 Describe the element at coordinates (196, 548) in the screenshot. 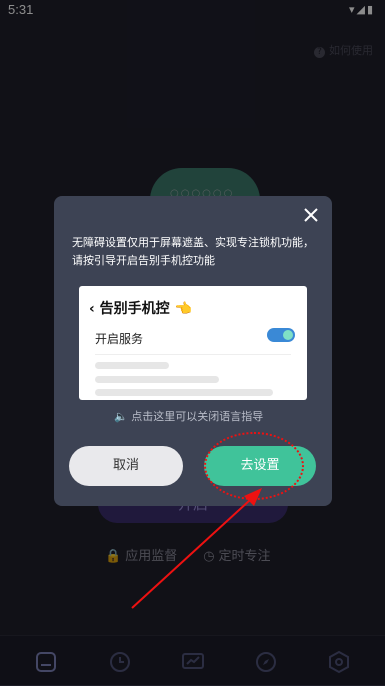

I see `annotation-arrow` at that location.